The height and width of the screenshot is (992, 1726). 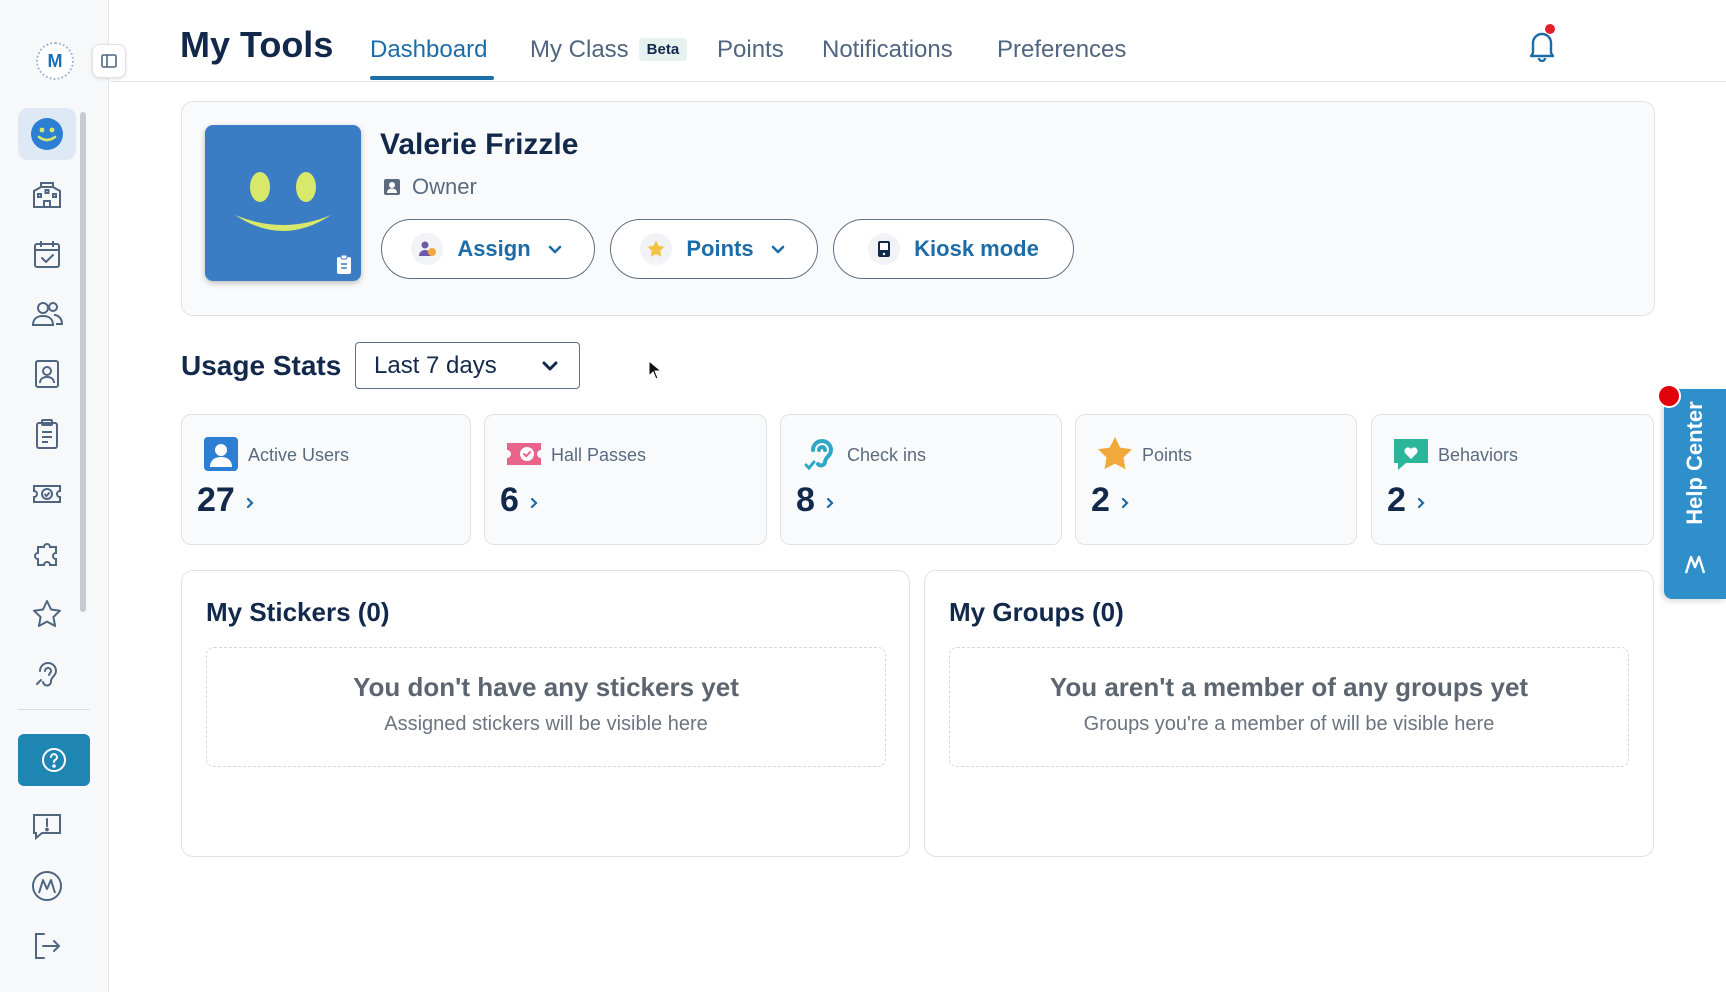 I want to click on app-logo: M, so click(x=55, y=61).